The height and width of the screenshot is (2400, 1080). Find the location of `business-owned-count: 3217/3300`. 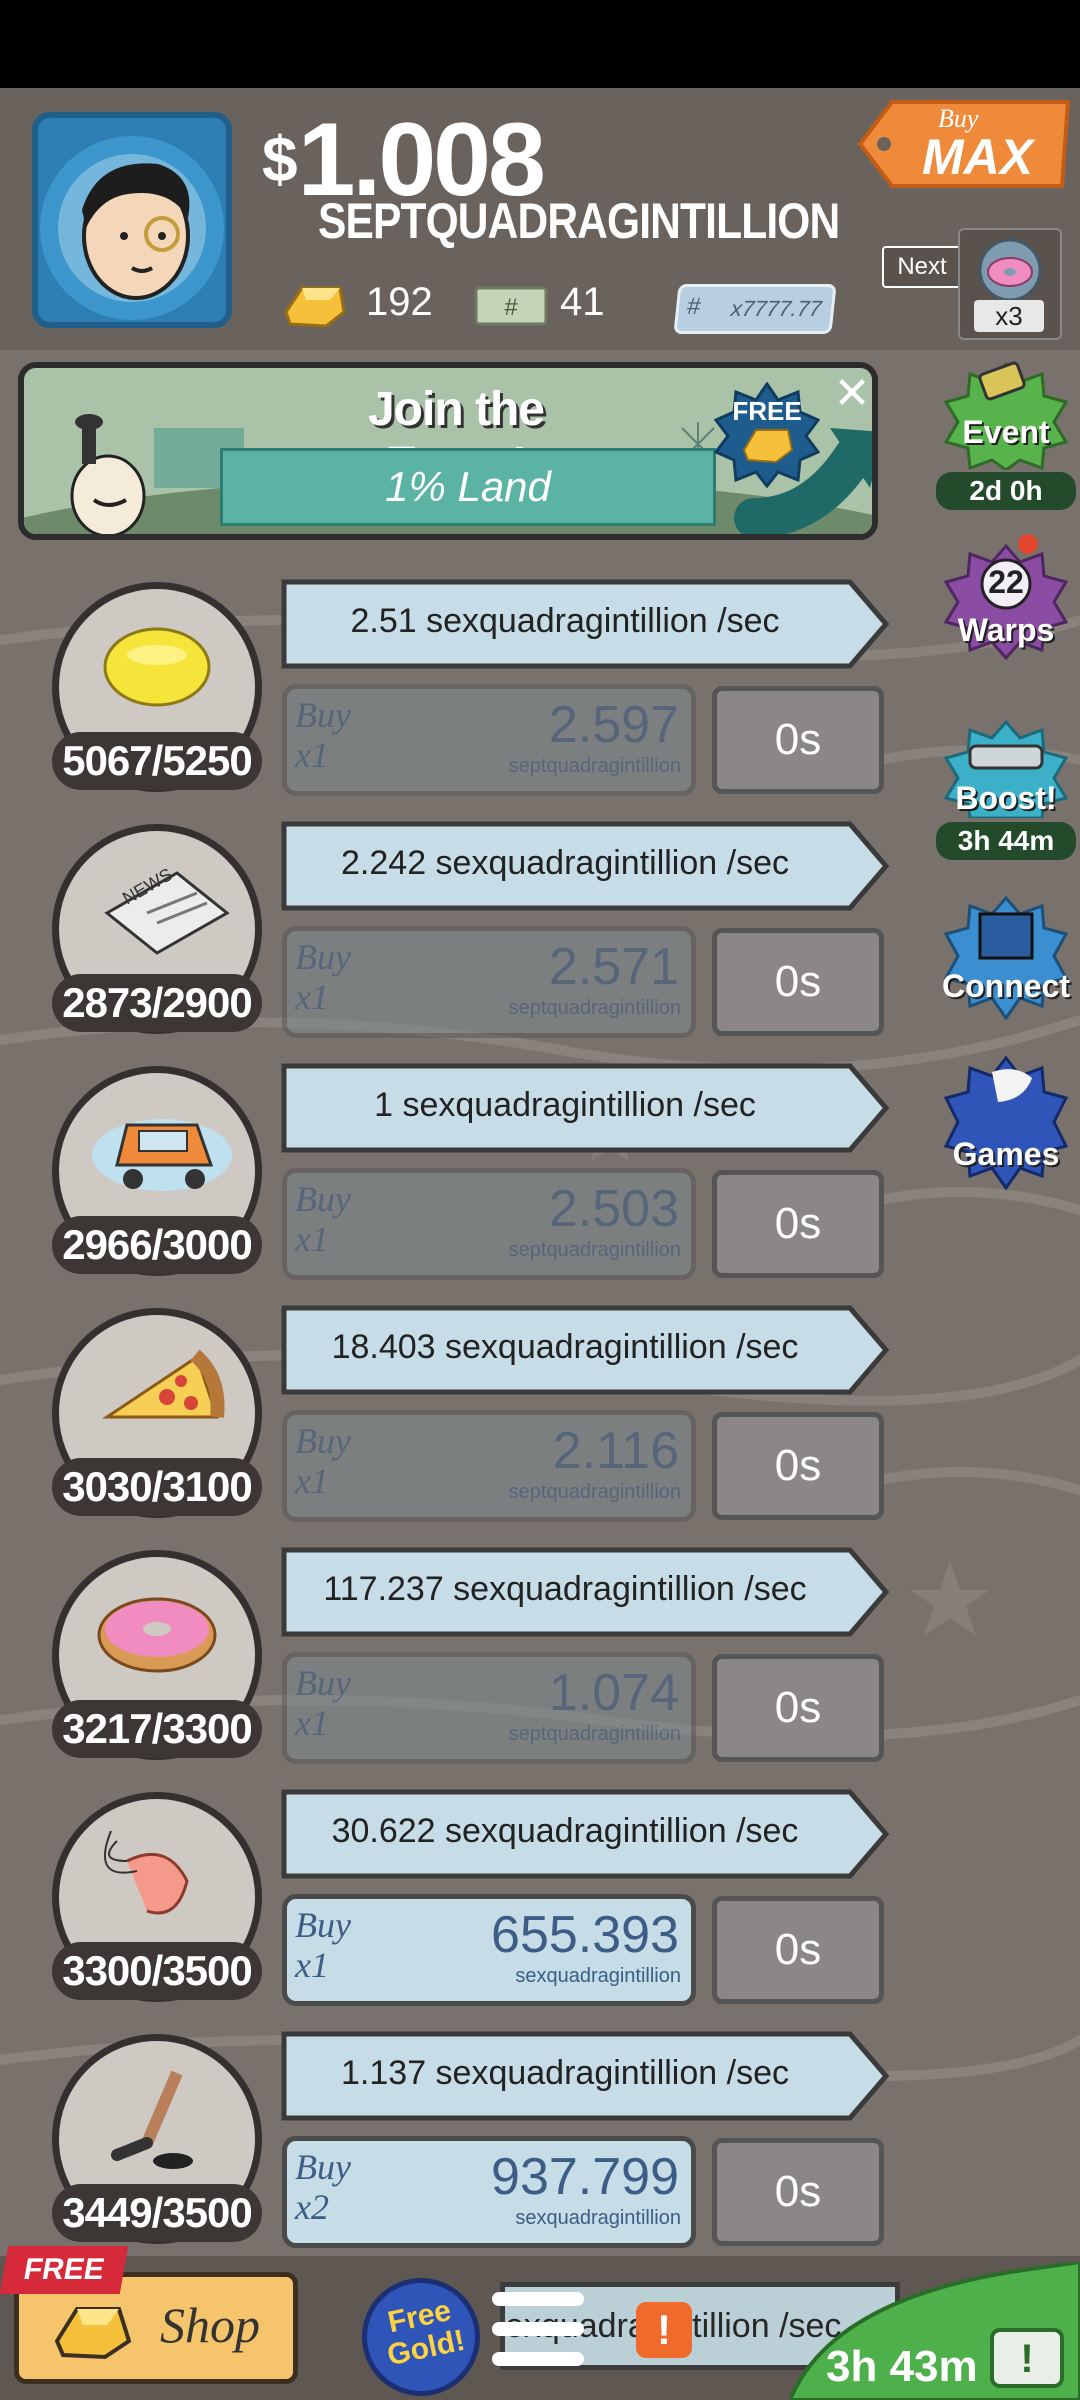

business-owned-count: 3217/3300 is located at coordinates (157, 1729).